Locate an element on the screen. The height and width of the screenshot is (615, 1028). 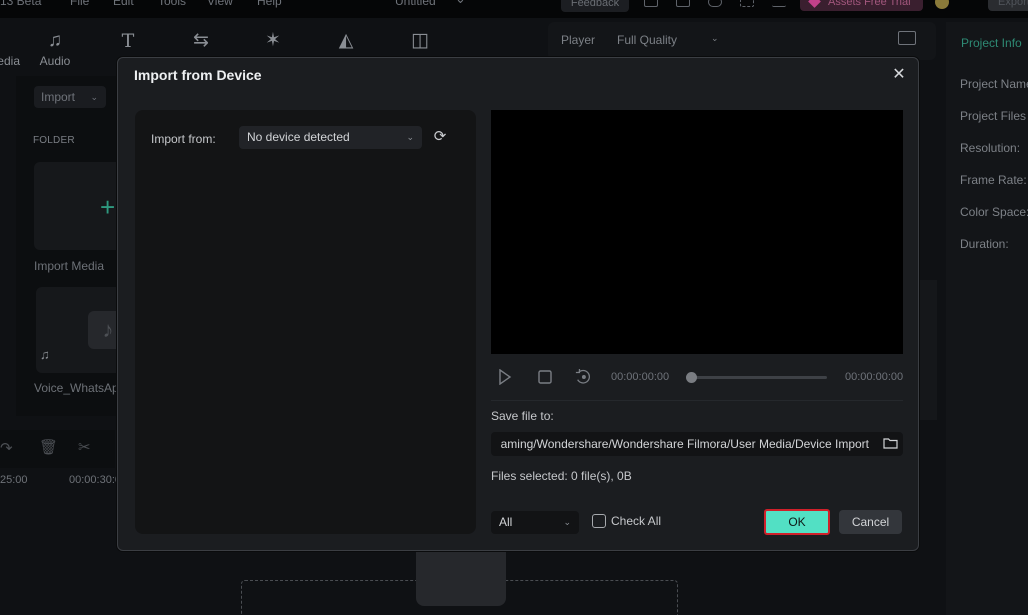
tab-titles: T is located at coordinates (128, 41).